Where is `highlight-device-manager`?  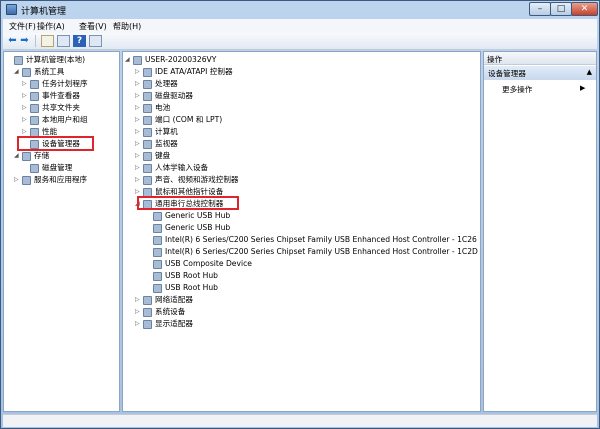
highlight-device-manager is located at coordinates (55, 143).